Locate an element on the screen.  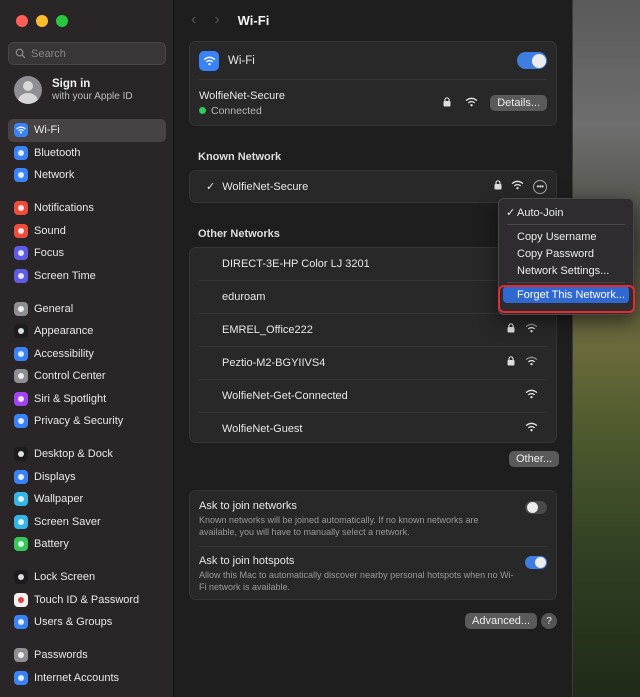
sidebar-item-control-center: Control Center is located at coordinates (87, 376).